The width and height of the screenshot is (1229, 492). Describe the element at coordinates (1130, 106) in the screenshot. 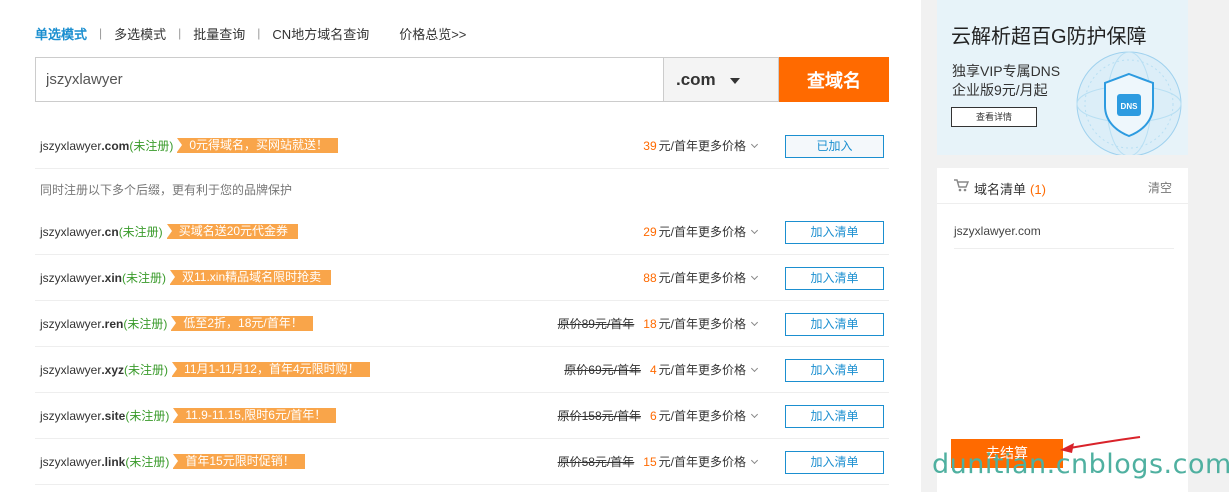

I see `shield-label: DNS` at that location.